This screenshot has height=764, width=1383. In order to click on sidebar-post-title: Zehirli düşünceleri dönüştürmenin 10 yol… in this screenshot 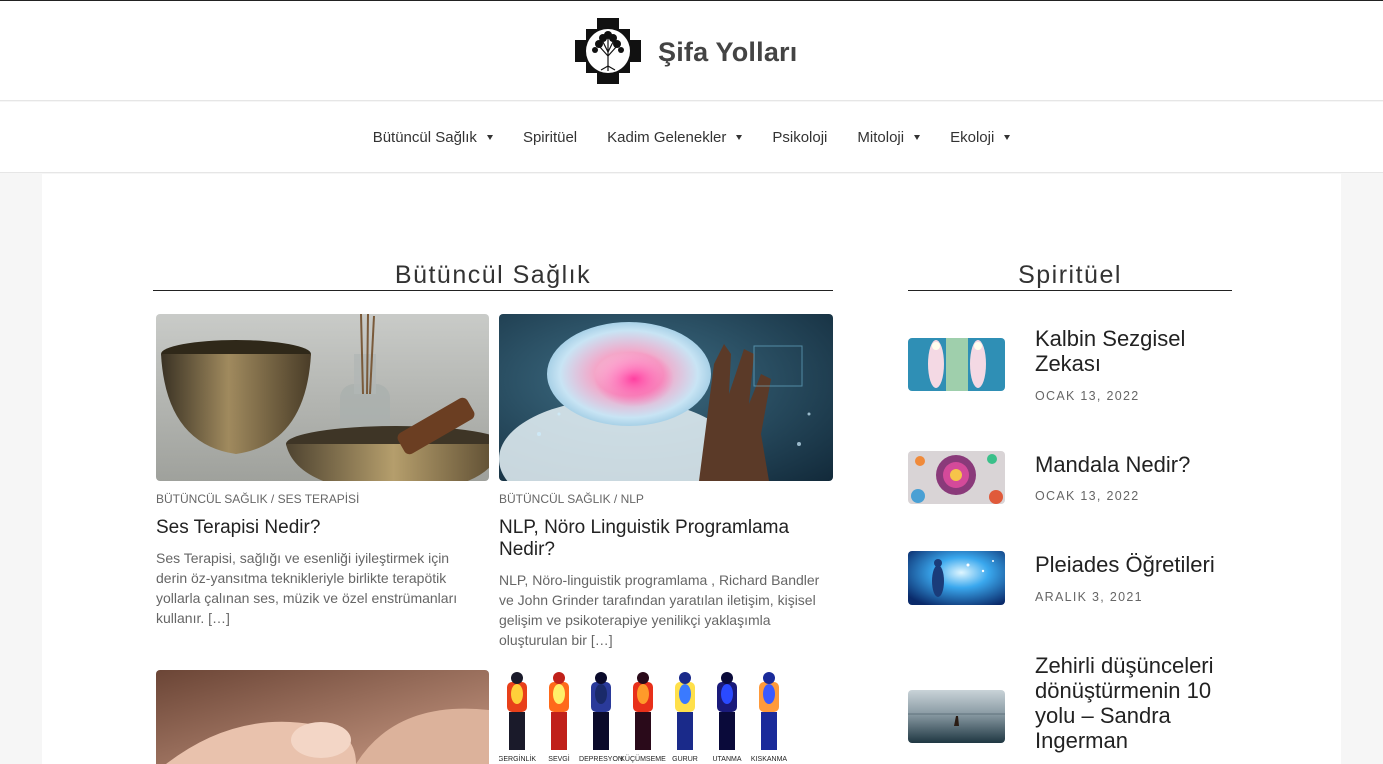, I will do `click(1140, 703)`.